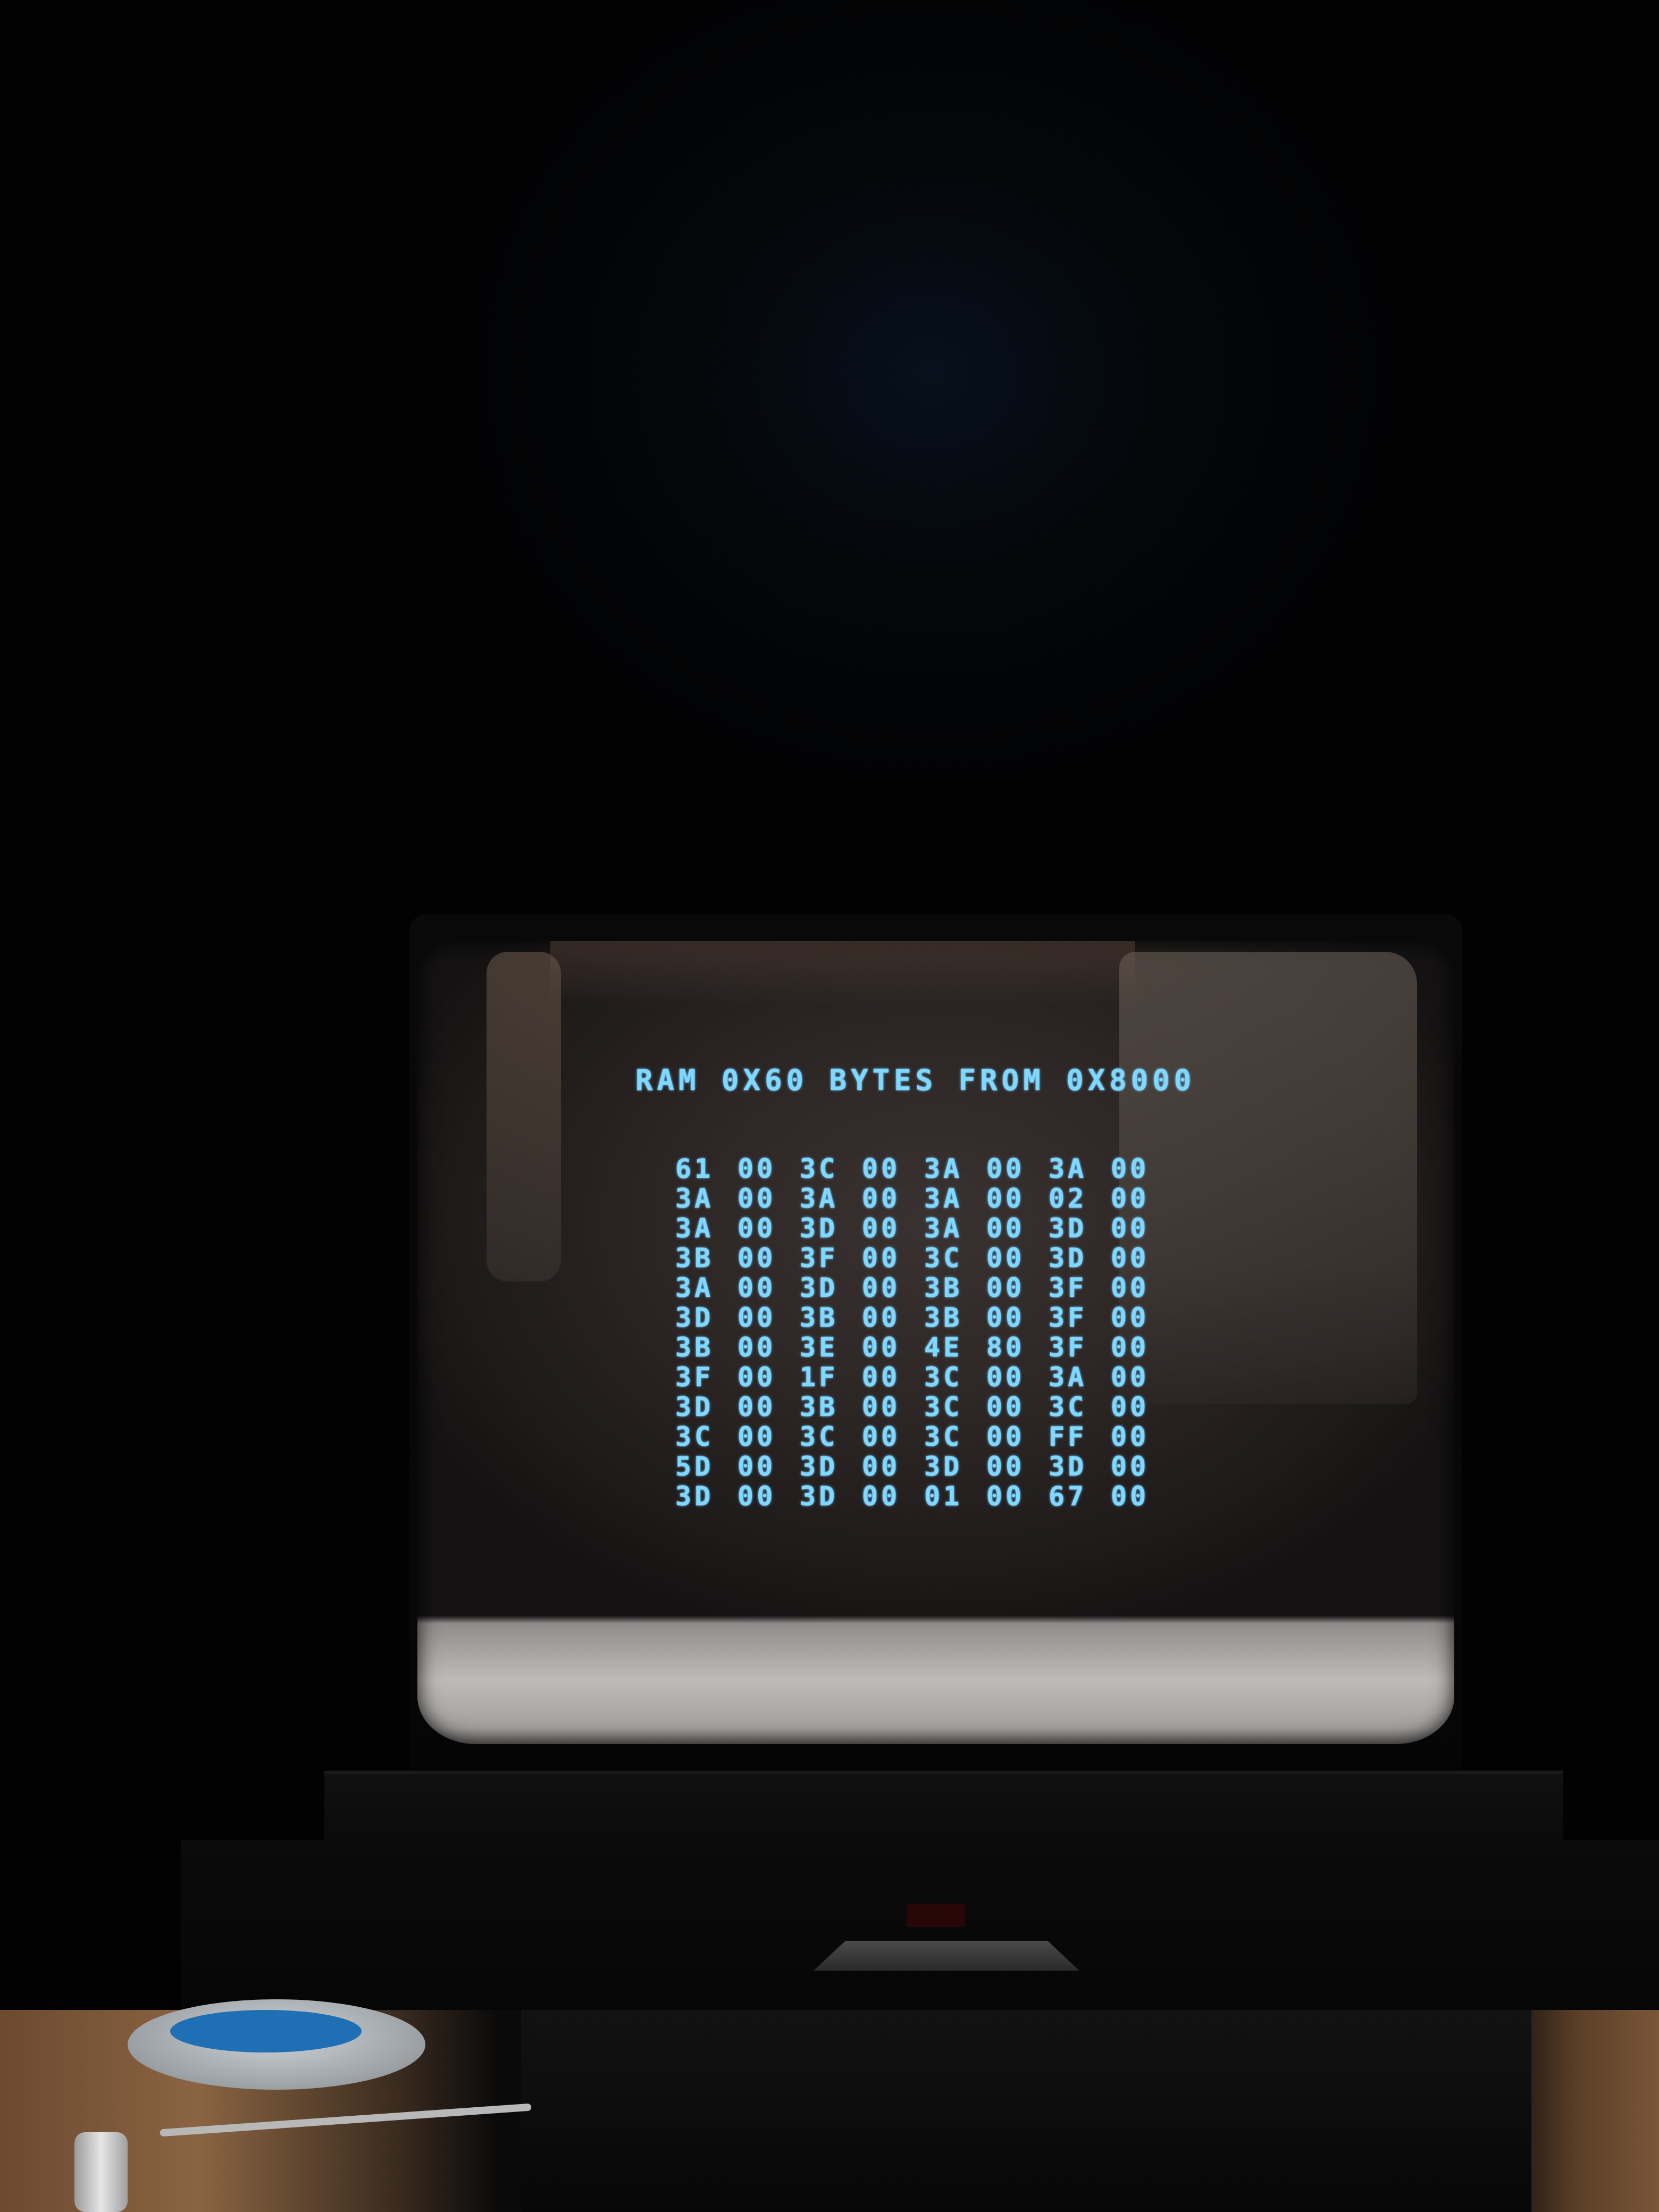 Image resolution: width=1659 pixels, height=2212 pixels. Describe the element at coordinates (943, 1809) in the screenshot. I see `monitor-bezel` at that location.